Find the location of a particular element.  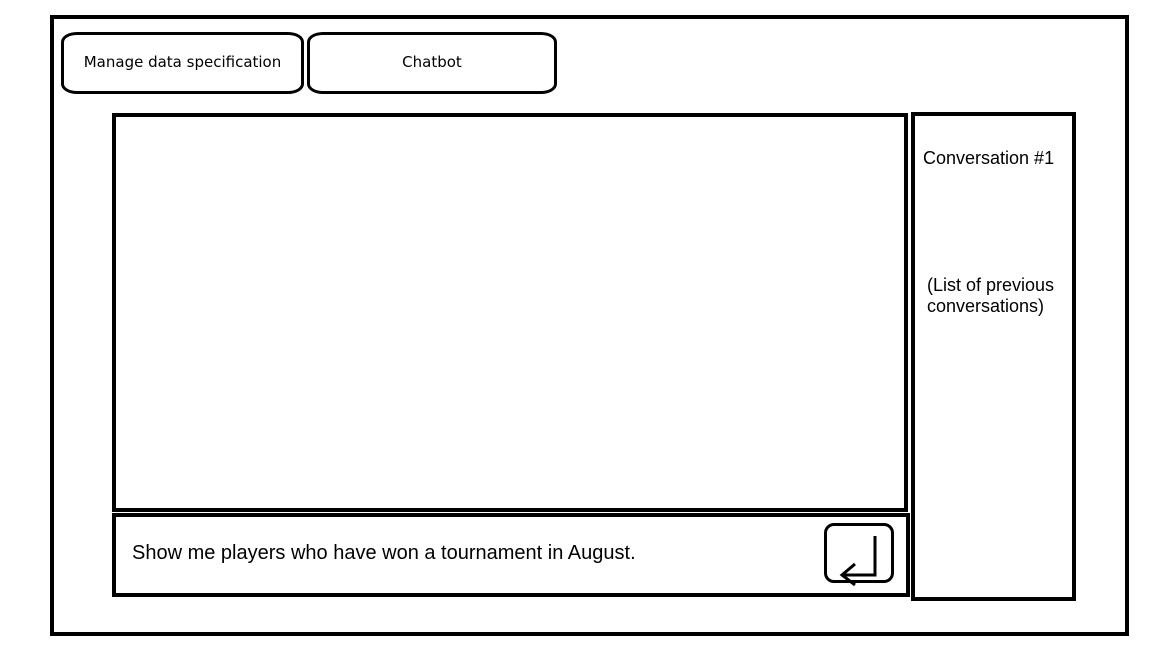

tab-chatbot: Chatbot is located at coordinates (432, 63).